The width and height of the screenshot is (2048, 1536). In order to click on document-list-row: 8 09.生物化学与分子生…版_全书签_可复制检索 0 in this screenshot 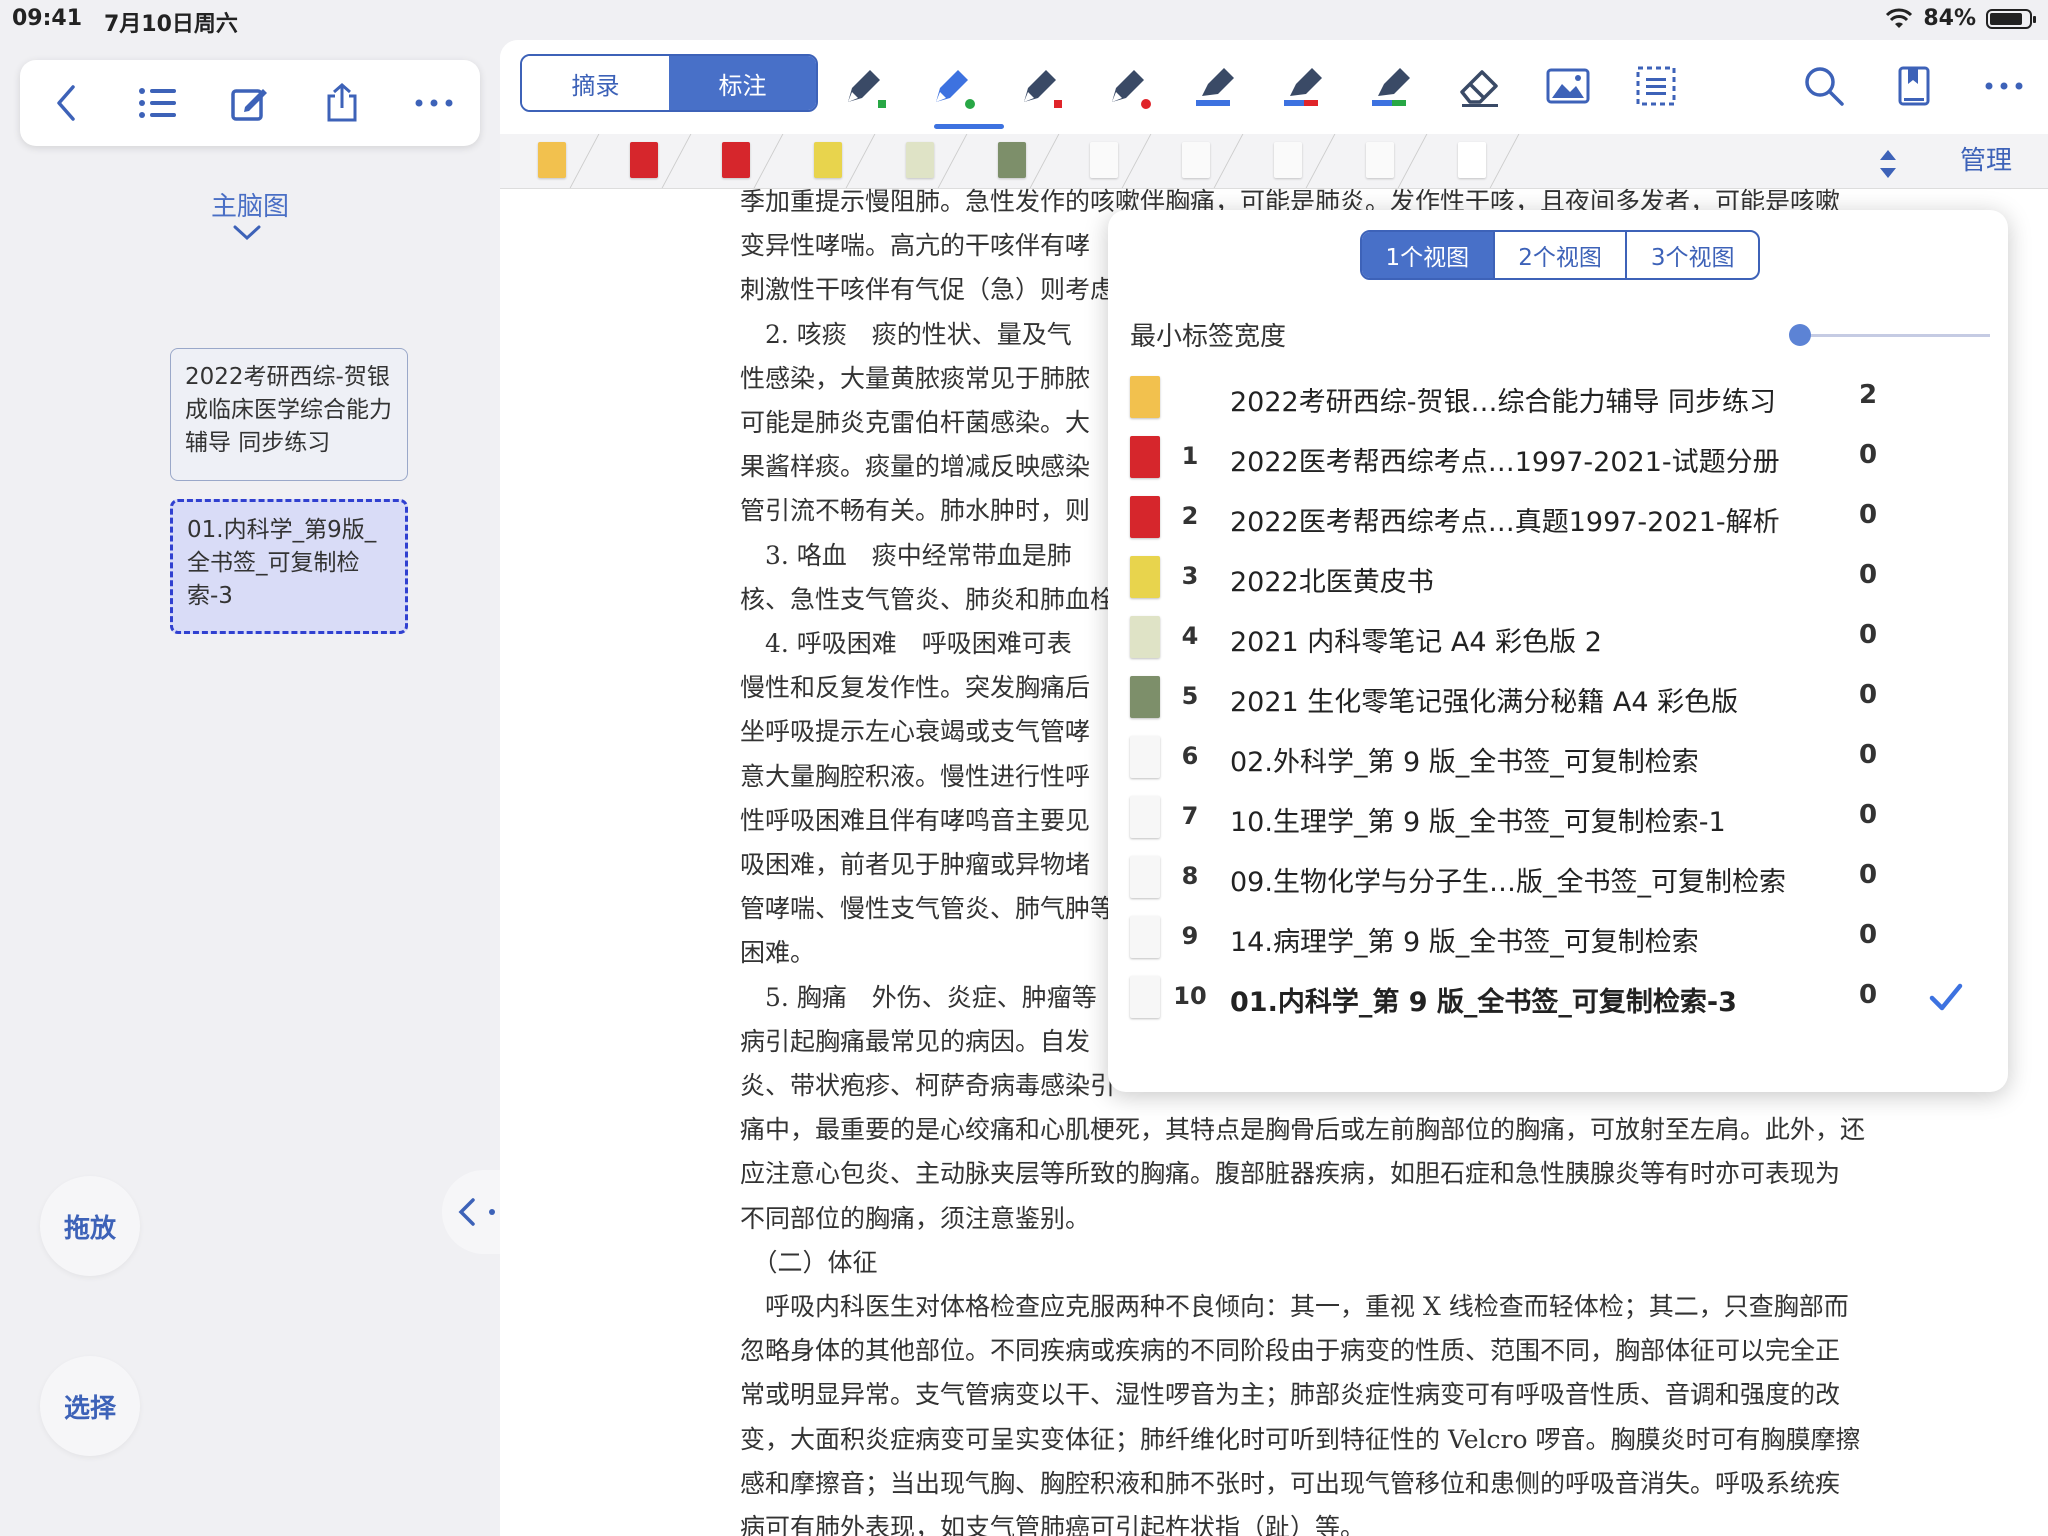, I will do `click(1558, 880)`.